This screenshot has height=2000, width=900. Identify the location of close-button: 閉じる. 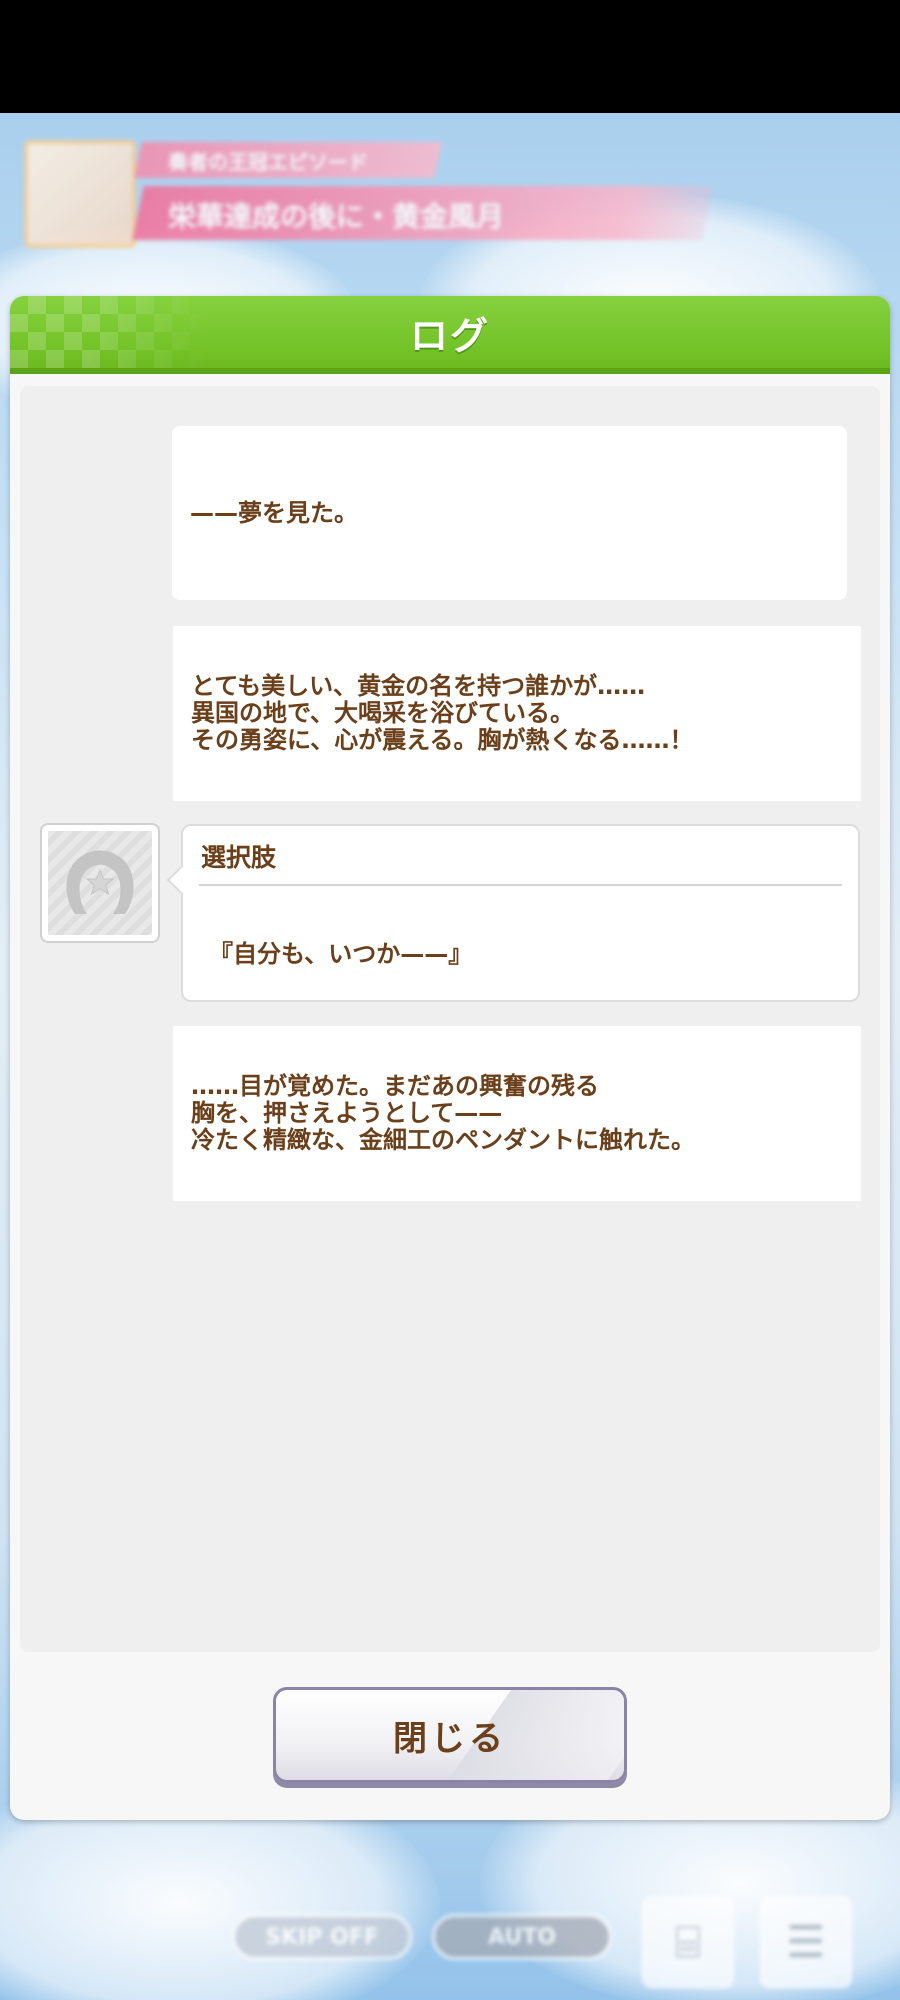
(450, 1735).